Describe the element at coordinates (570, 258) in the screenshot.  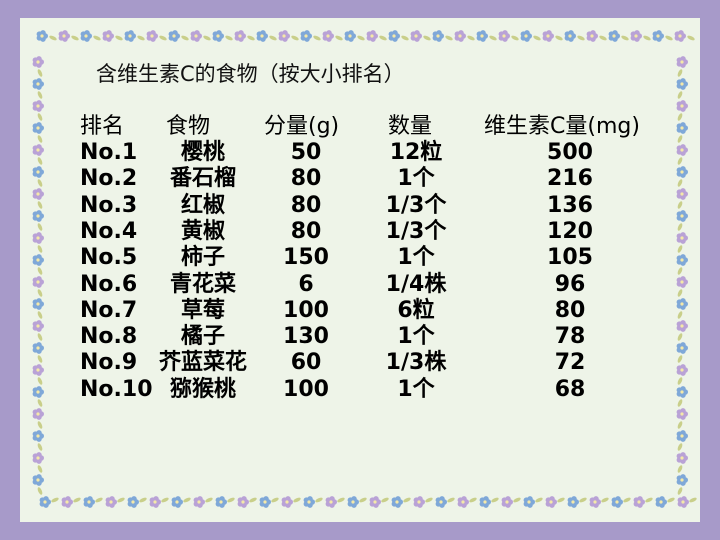
I see `cell-vitamin-c: 105` at that location.